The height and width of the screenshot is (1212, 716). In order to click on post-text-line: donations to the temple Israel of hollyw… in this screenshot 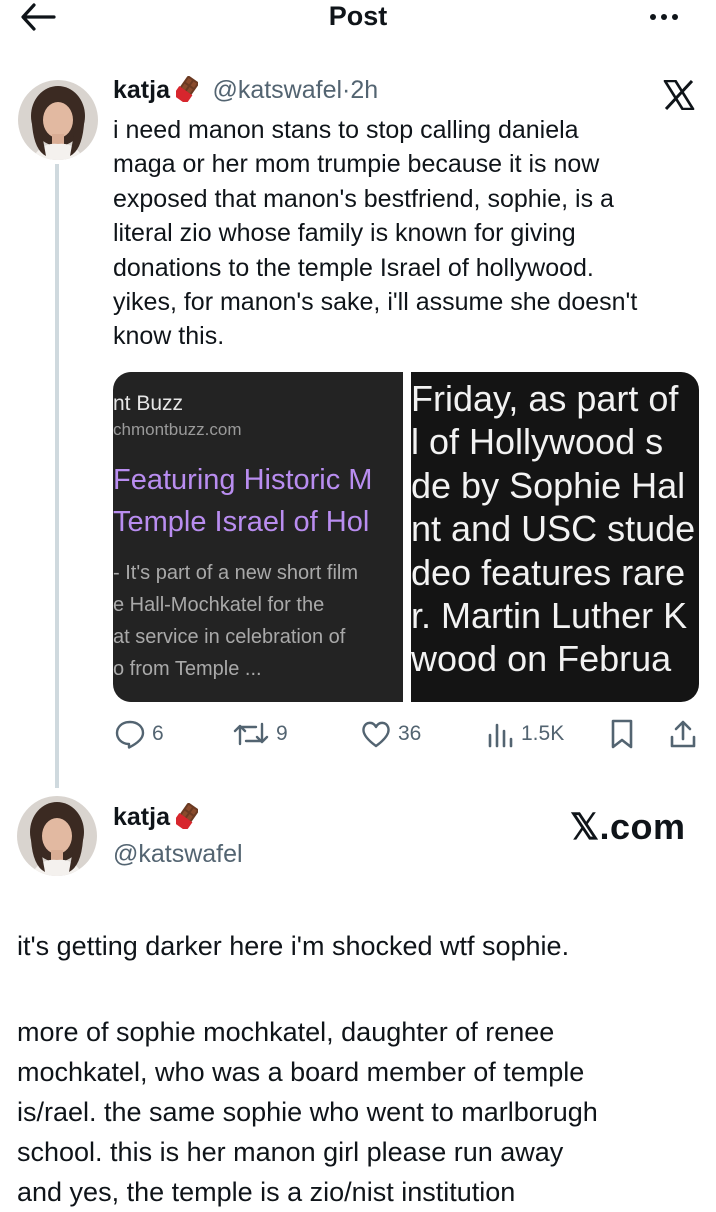, I will do `click(353, 267)`.